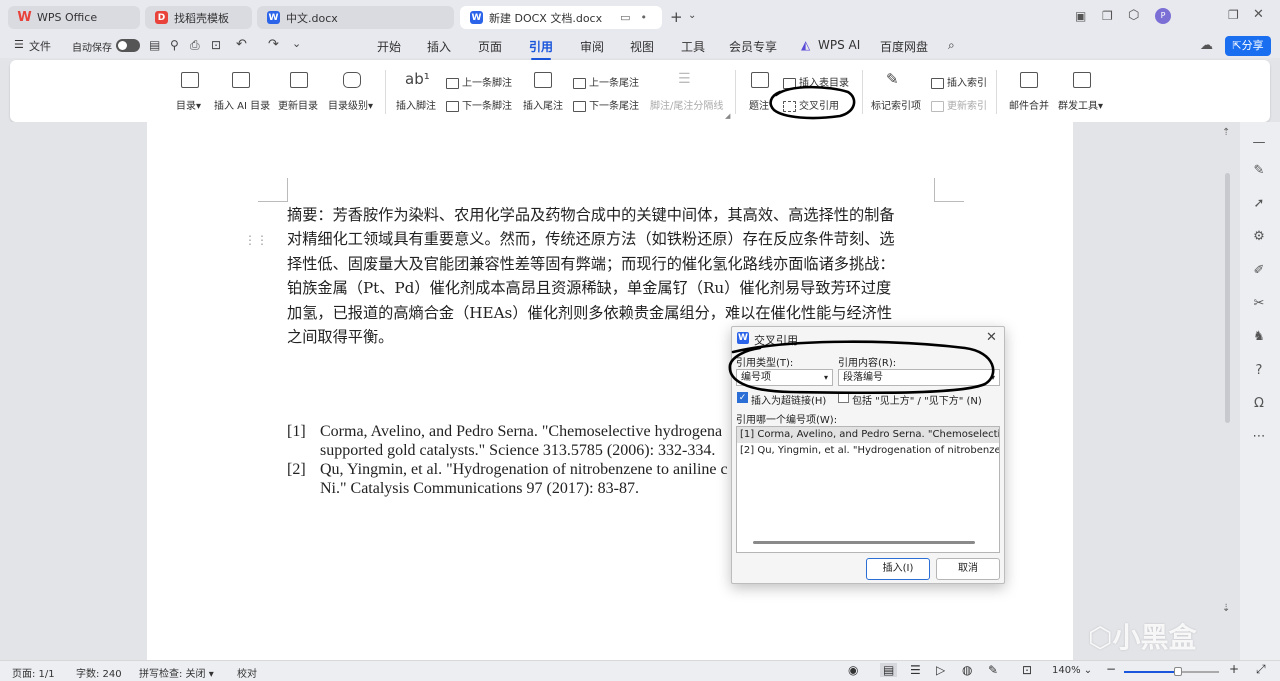 The width and height of the screenshot is (1280, 681). I want to click on restore-window-icon: ❐, so click(1233, 15).